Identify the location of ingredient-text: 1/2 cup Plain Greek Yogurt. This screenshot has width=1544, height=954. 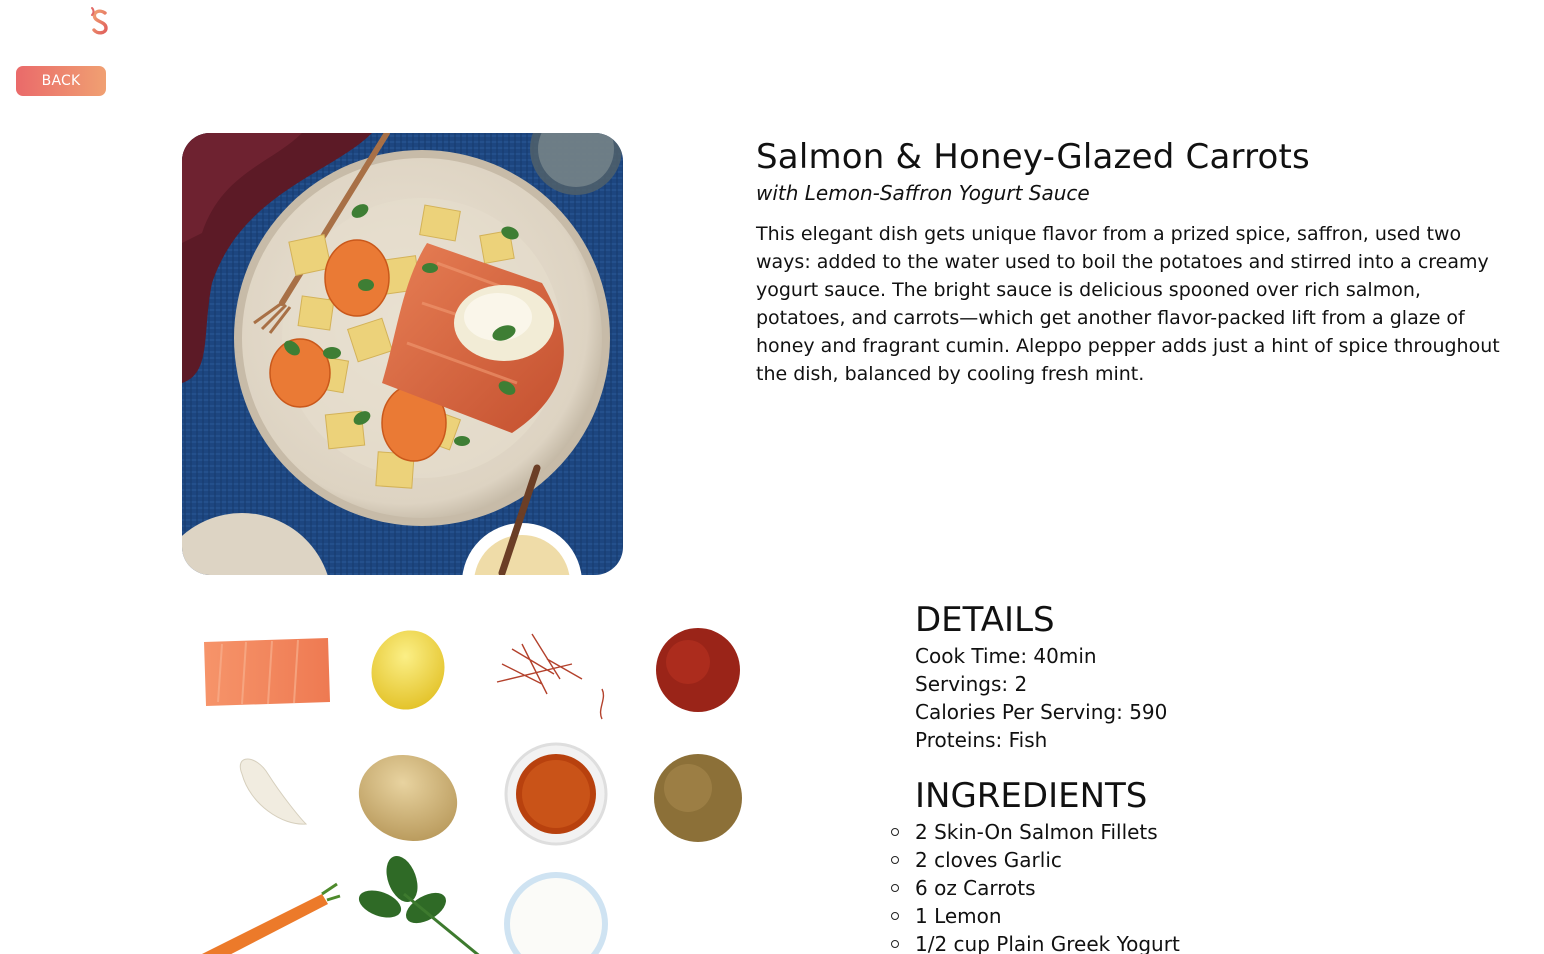
(1047, 943).